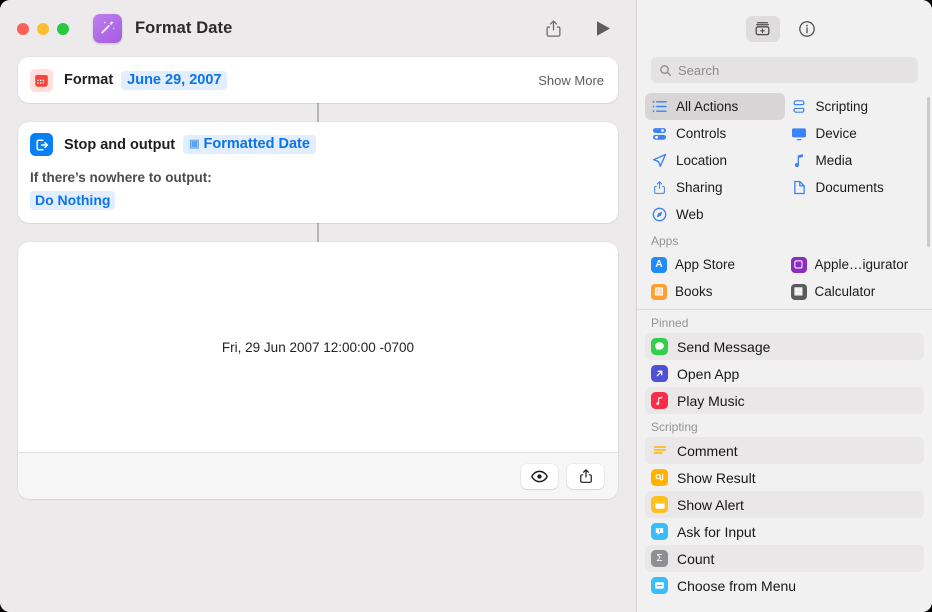  What do you see at coordinates (701, 133) in the screenshot?
I see `category-label: Controls` at bounding box center [701, 133].